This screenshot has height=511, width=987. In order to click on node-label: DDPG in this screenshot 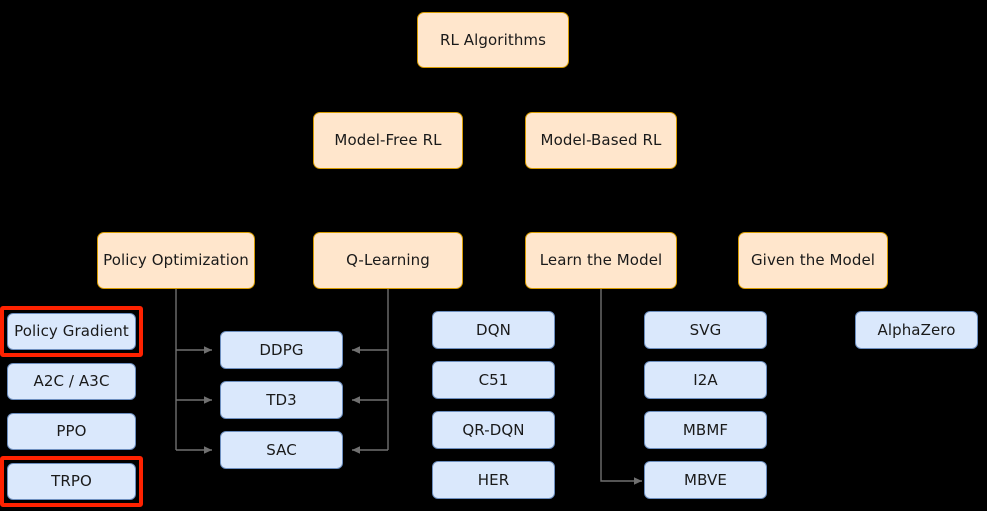, I will do `click(281, 349)`.